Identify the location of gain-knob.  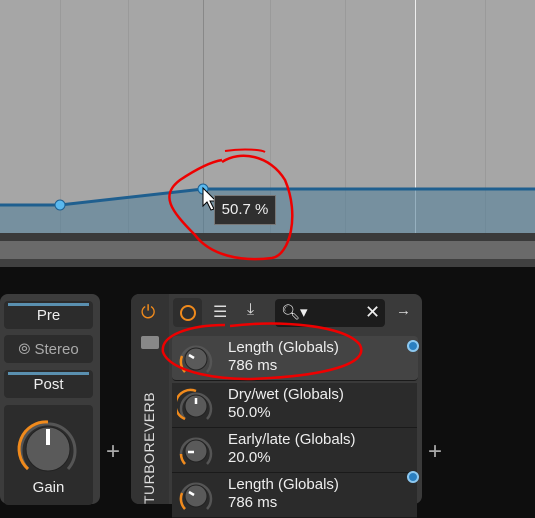
(48, 449).